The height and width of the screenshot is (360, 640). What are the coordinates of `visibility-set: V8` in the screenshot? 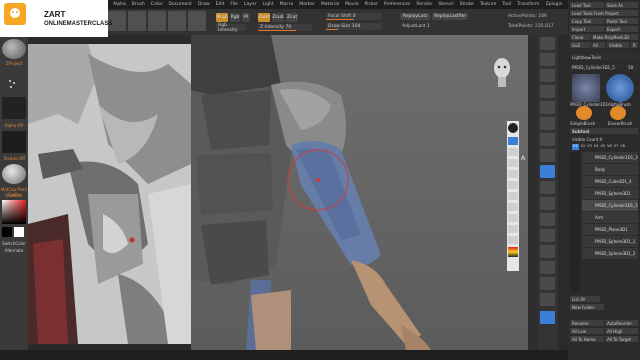 It's located at (622, 147).